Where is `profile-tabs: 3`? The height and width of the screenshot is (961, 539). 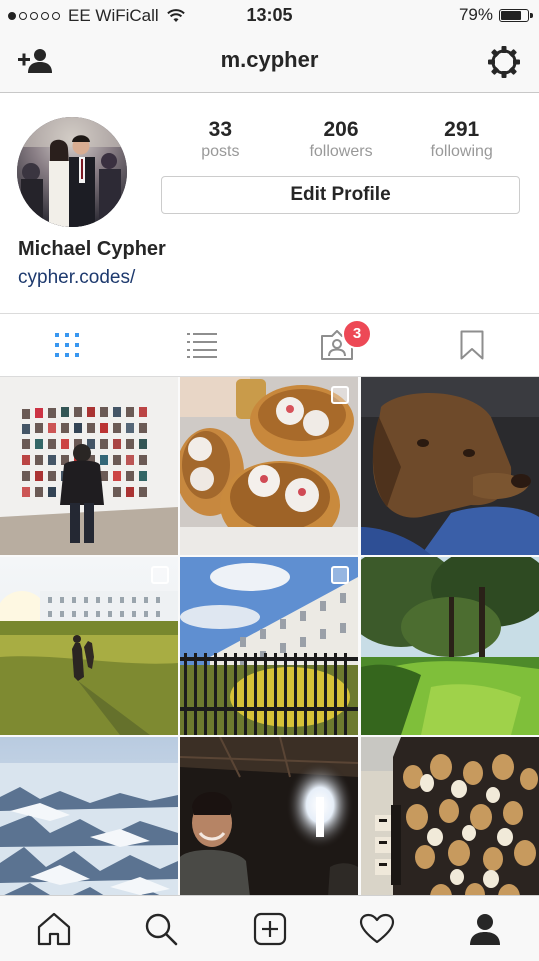
profile-tabs: 3 is located at coordinates (269, 345).